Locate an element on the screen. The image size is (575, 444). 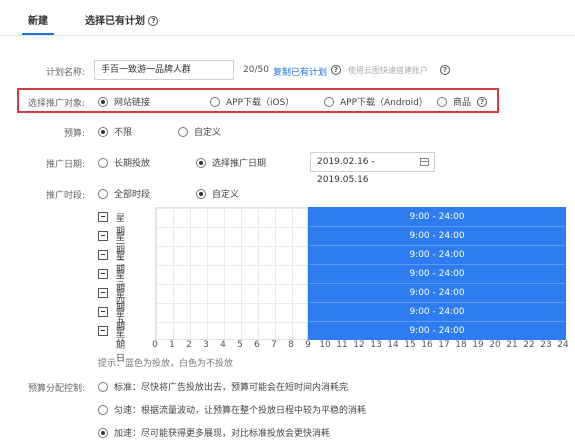
time-block-mon: 9:00 - 24:00 is located at coordinates (437, 217).